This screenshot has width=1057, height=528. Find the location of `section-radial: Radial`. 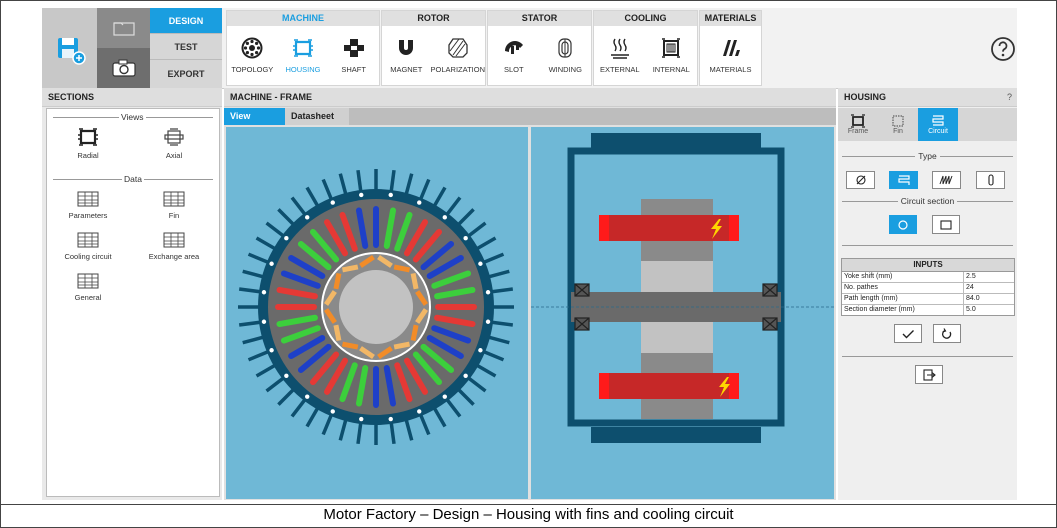

section-radial: Radial is located at coordinates (88, 143).